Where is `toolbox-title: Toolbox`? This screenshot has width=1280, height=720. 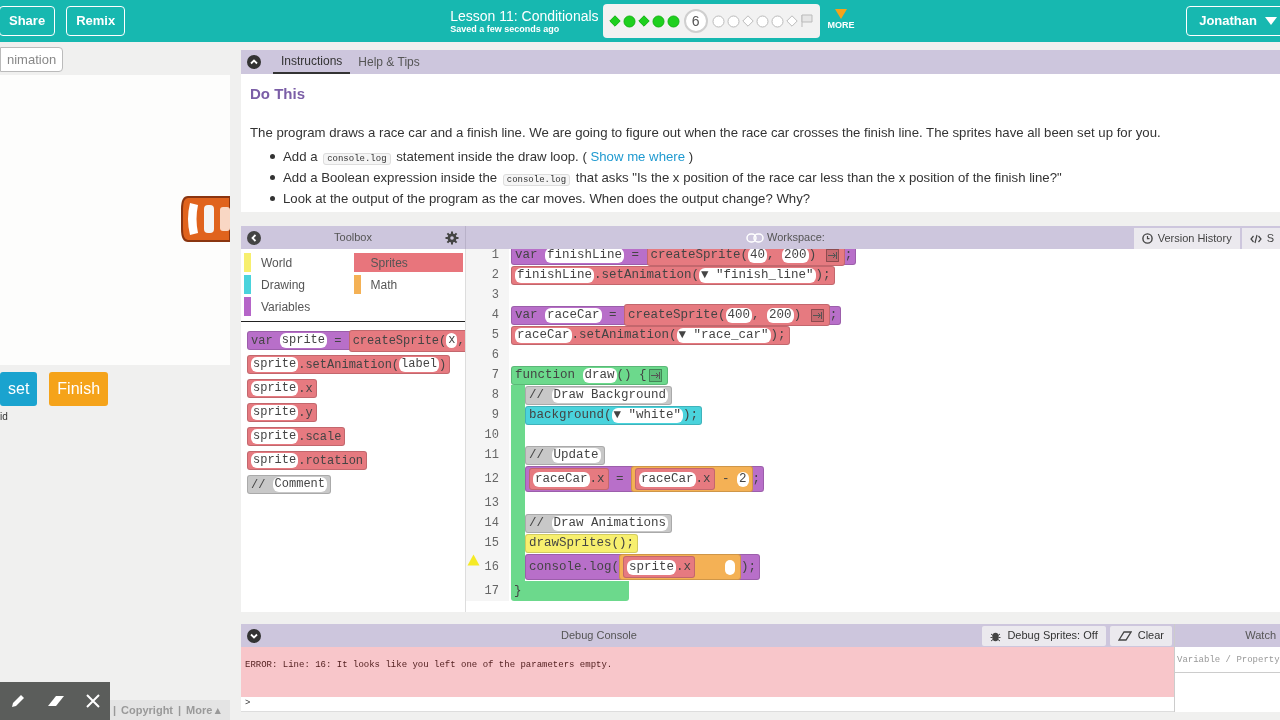 toolbox-title: Toolbox is located at coordinates (353, 238).